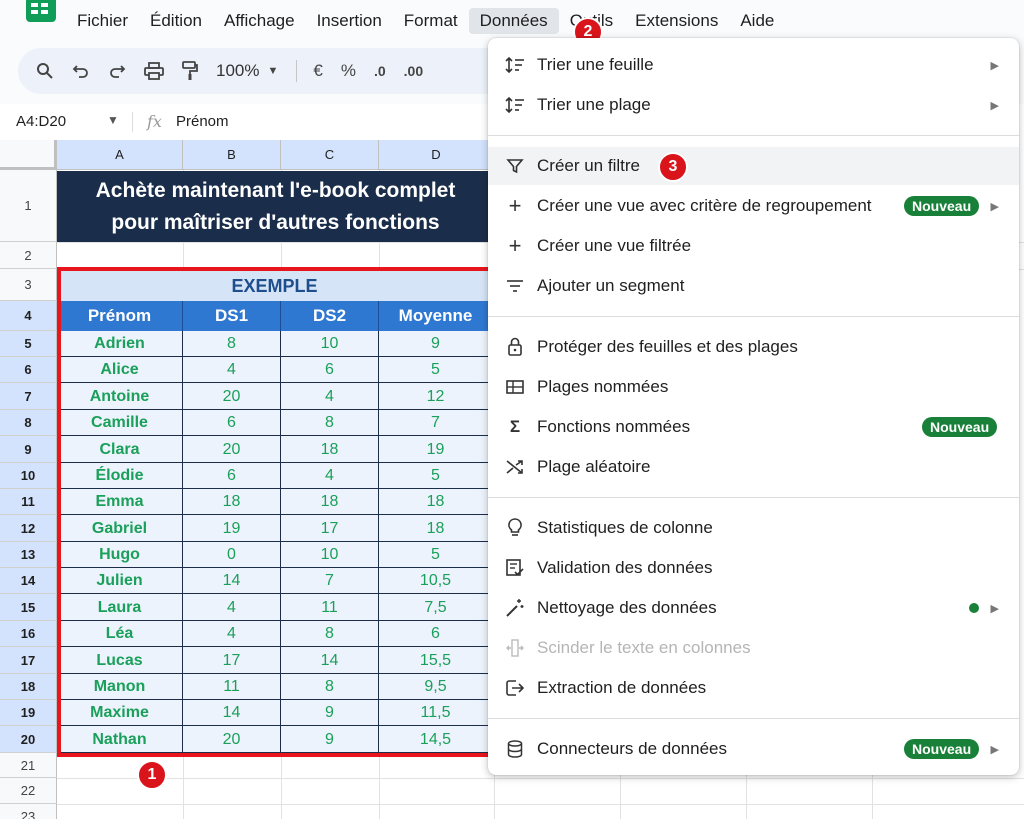 The width and height of the screenshot is (1024, 819). What do you see at coordinates (120, 713) in the screenshot?
I see `cell-prenom: Maxime` at bounding box center [120, 713].